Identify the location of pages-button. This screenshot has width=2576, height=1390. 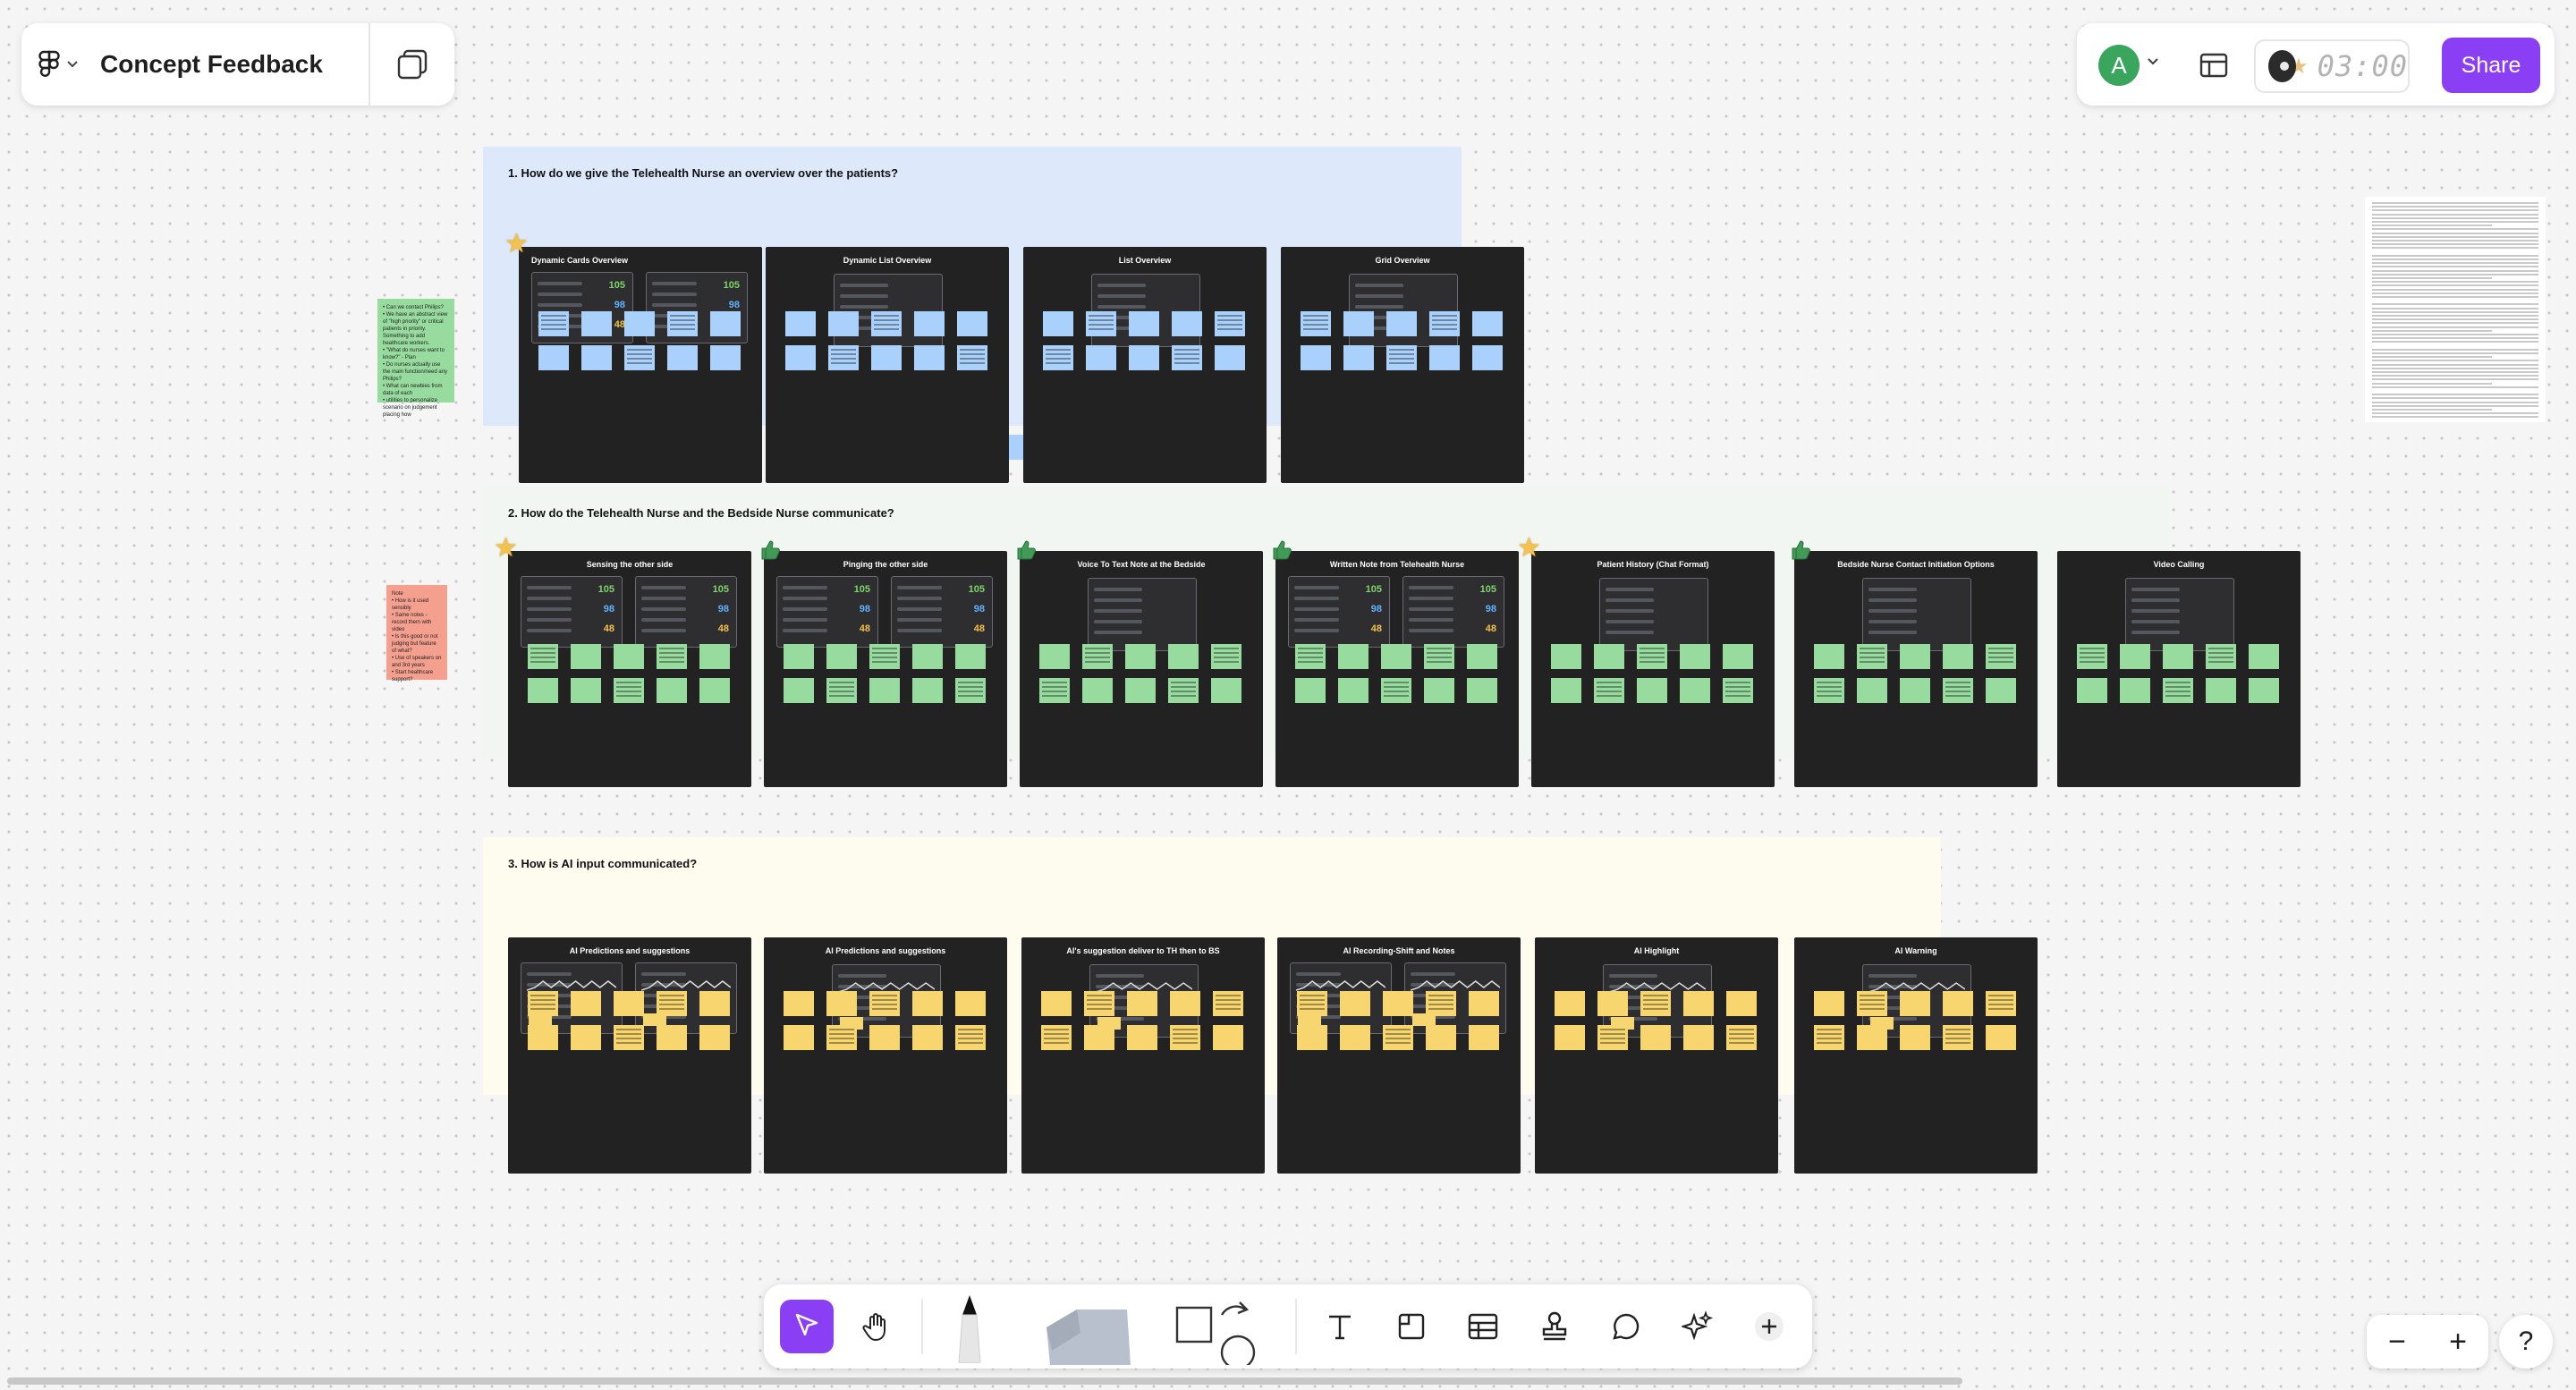
(411, 64).